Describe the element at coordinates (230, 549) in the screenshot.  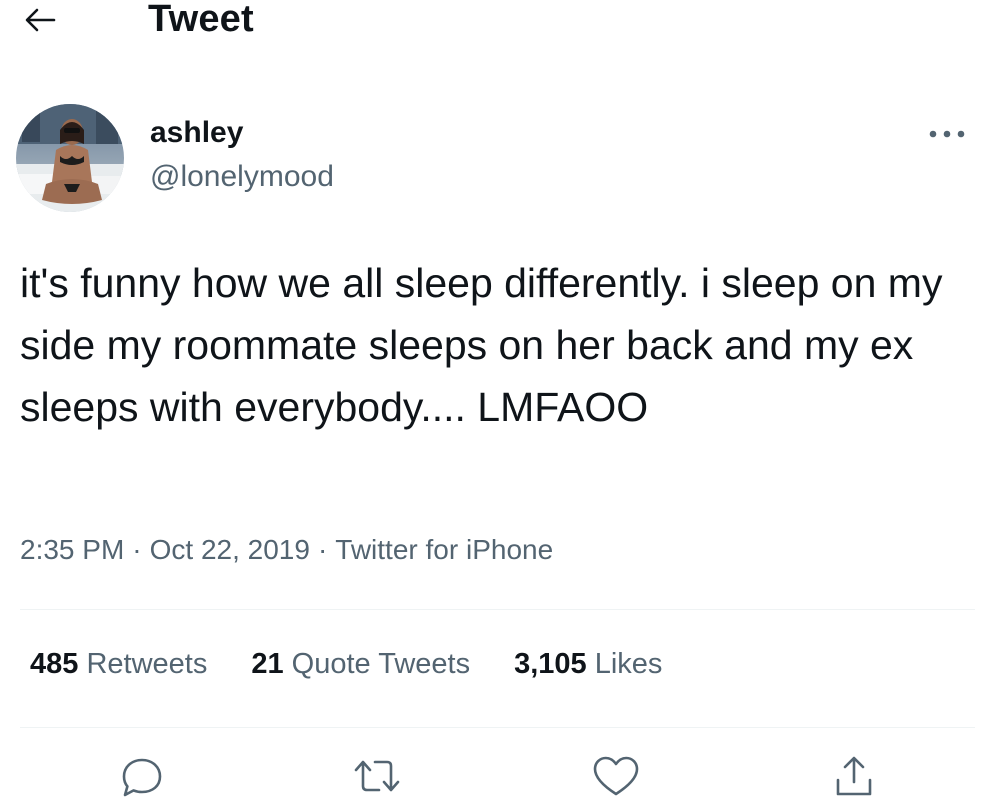
I see `tweet-date: Oct 22, 2019` at that location.